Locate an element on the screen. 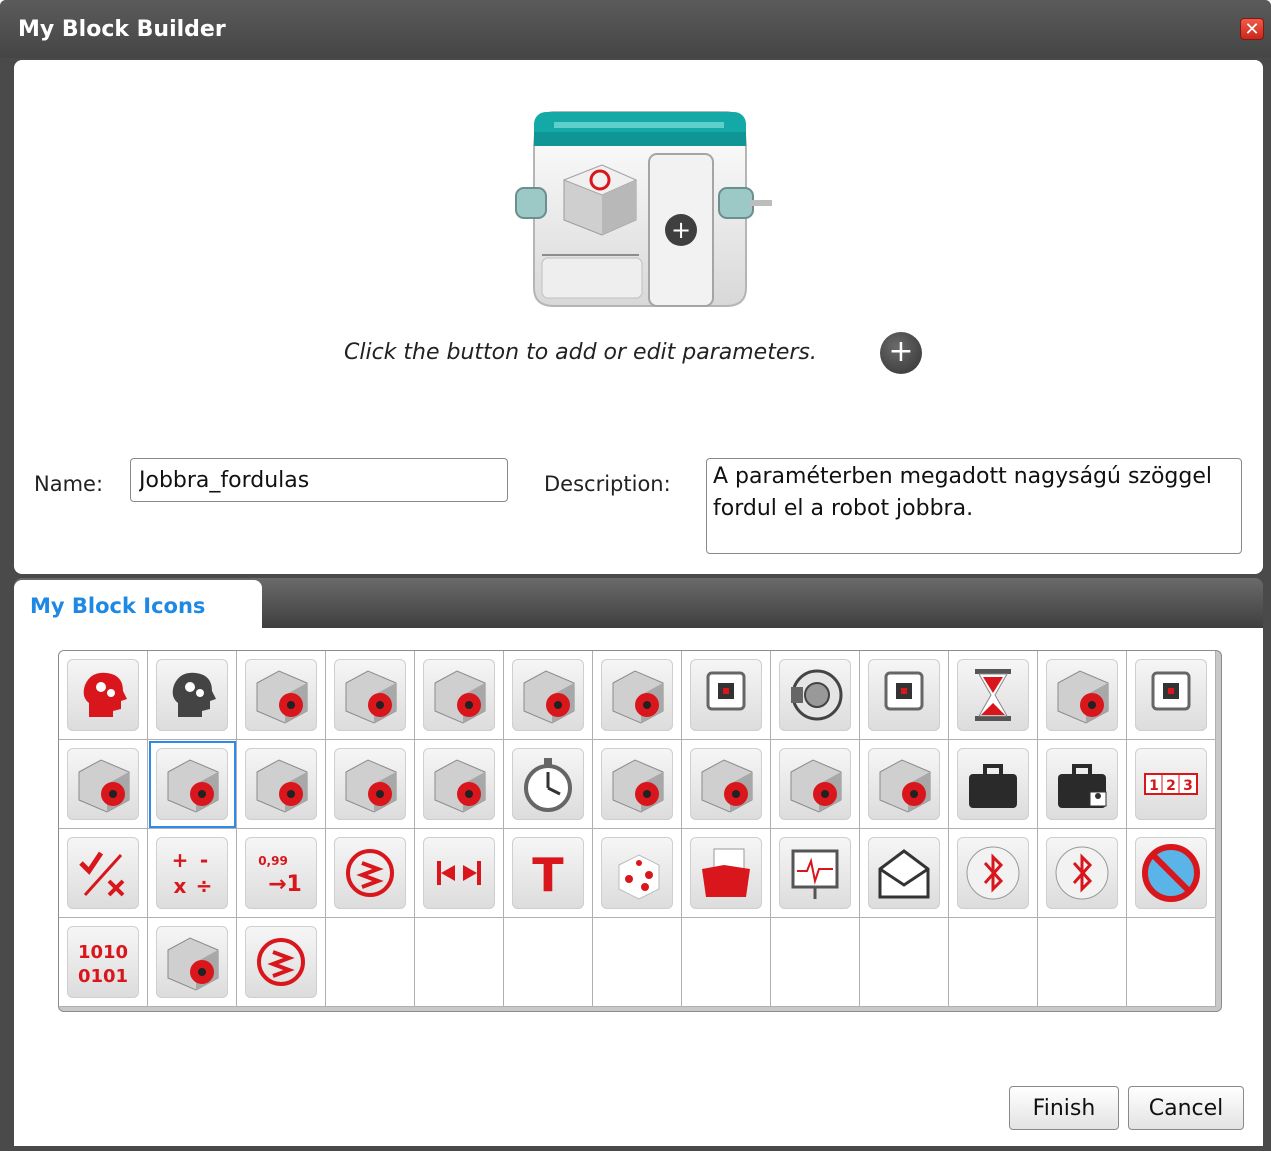 Image resolution: width=1271 pixels, height=1151 pixels. ultrasonic-sensor-icon is located at coordinates (103, 784).